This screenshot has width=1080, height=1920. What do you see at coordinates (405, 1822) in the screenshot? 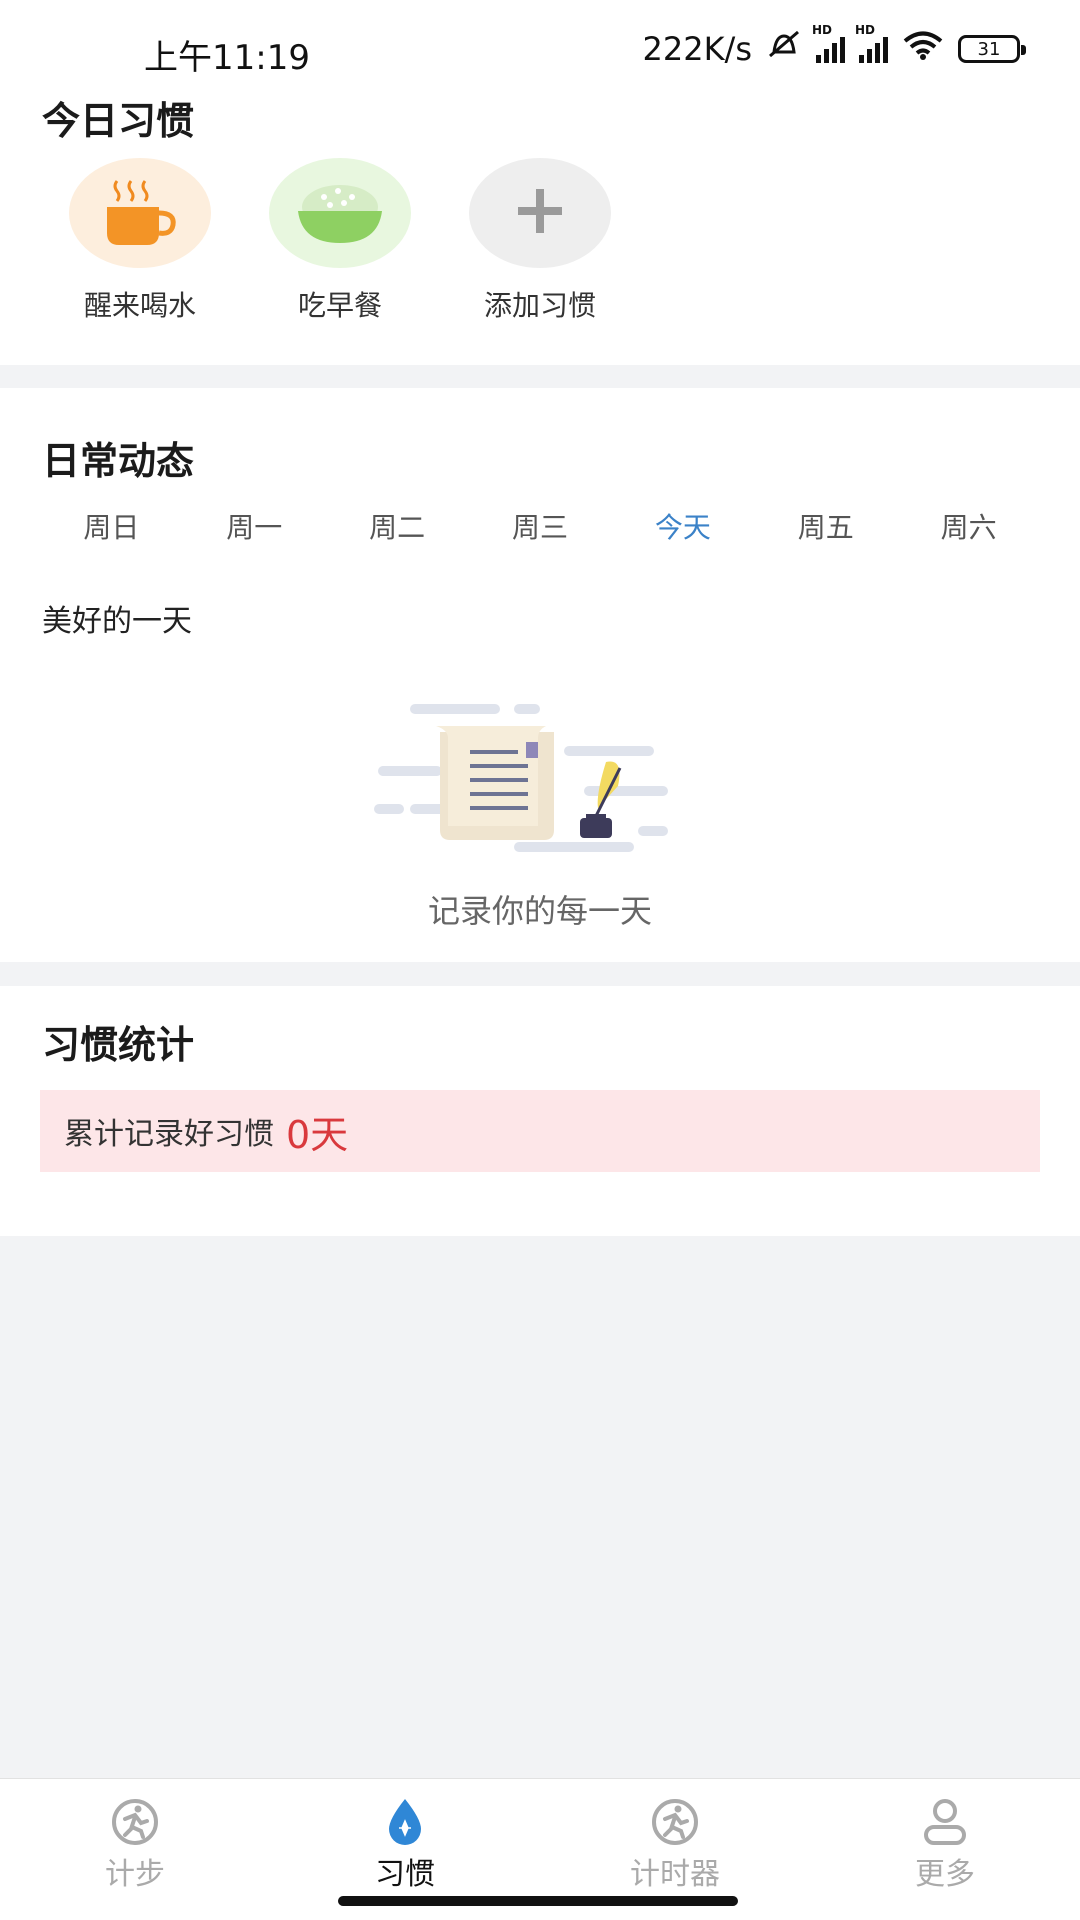
I see `water-drop-icon` at bounding box center [405, 1822].